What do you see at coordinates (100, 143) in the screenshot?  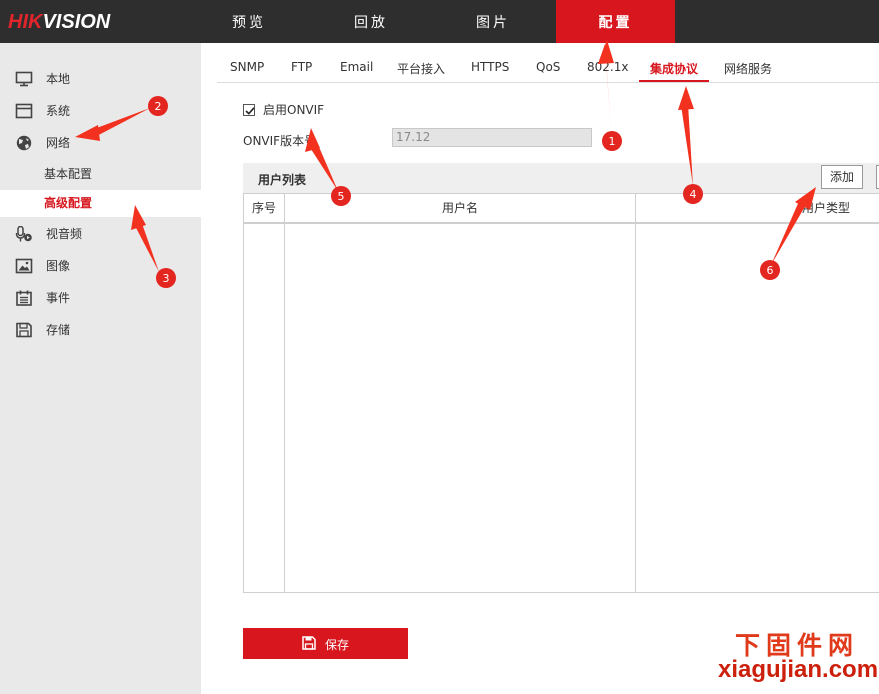 I see `sidebar-item-network: 网络` at bounding box center [100, 143].